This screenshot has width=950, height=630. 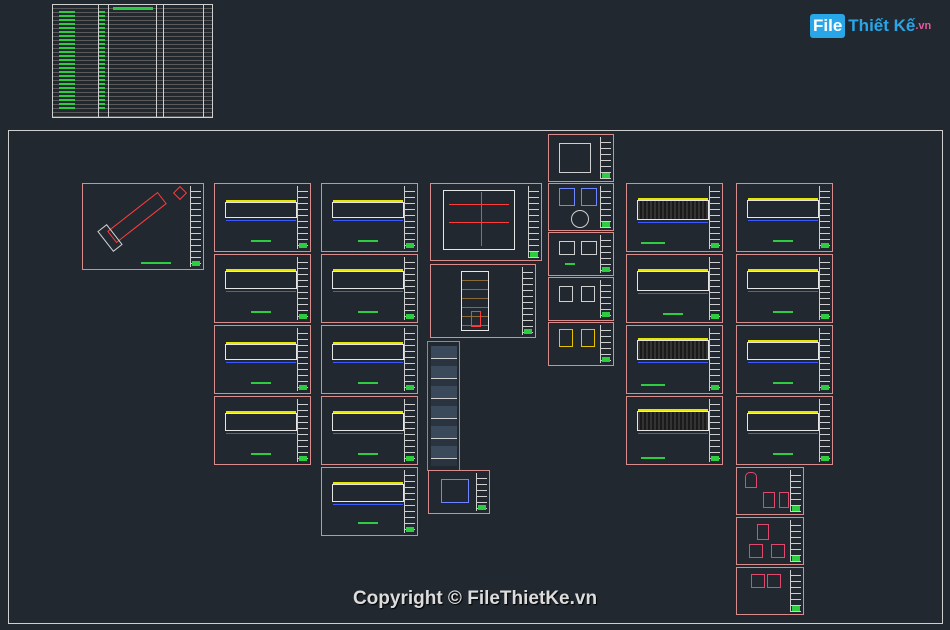 I want to click on copyright-text: Copyright © FileThietKe.vn, so click(x=475, y=598).